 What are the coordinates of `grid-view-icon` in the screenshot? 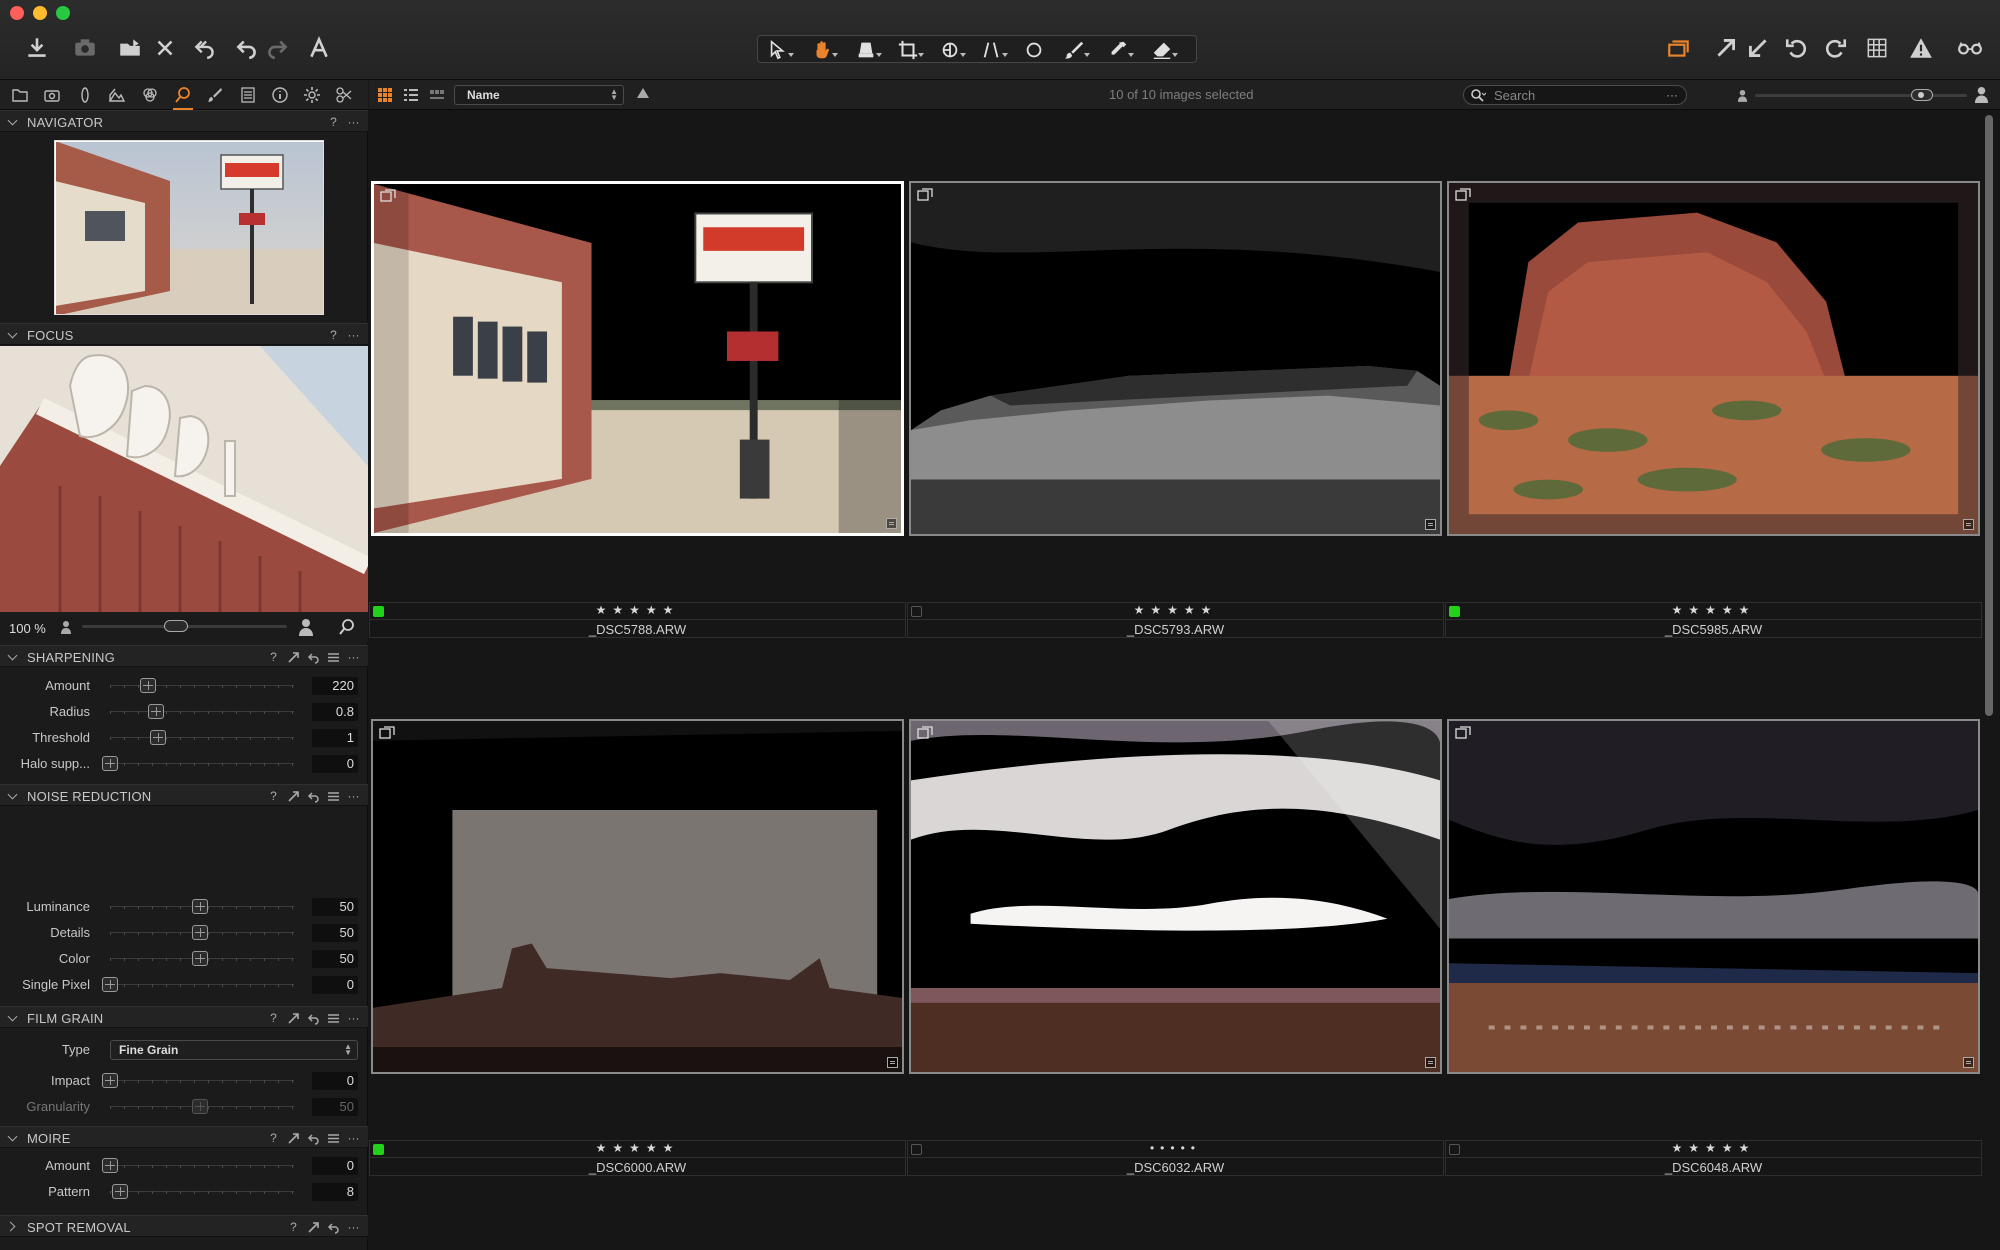 It's located at (385, 95).